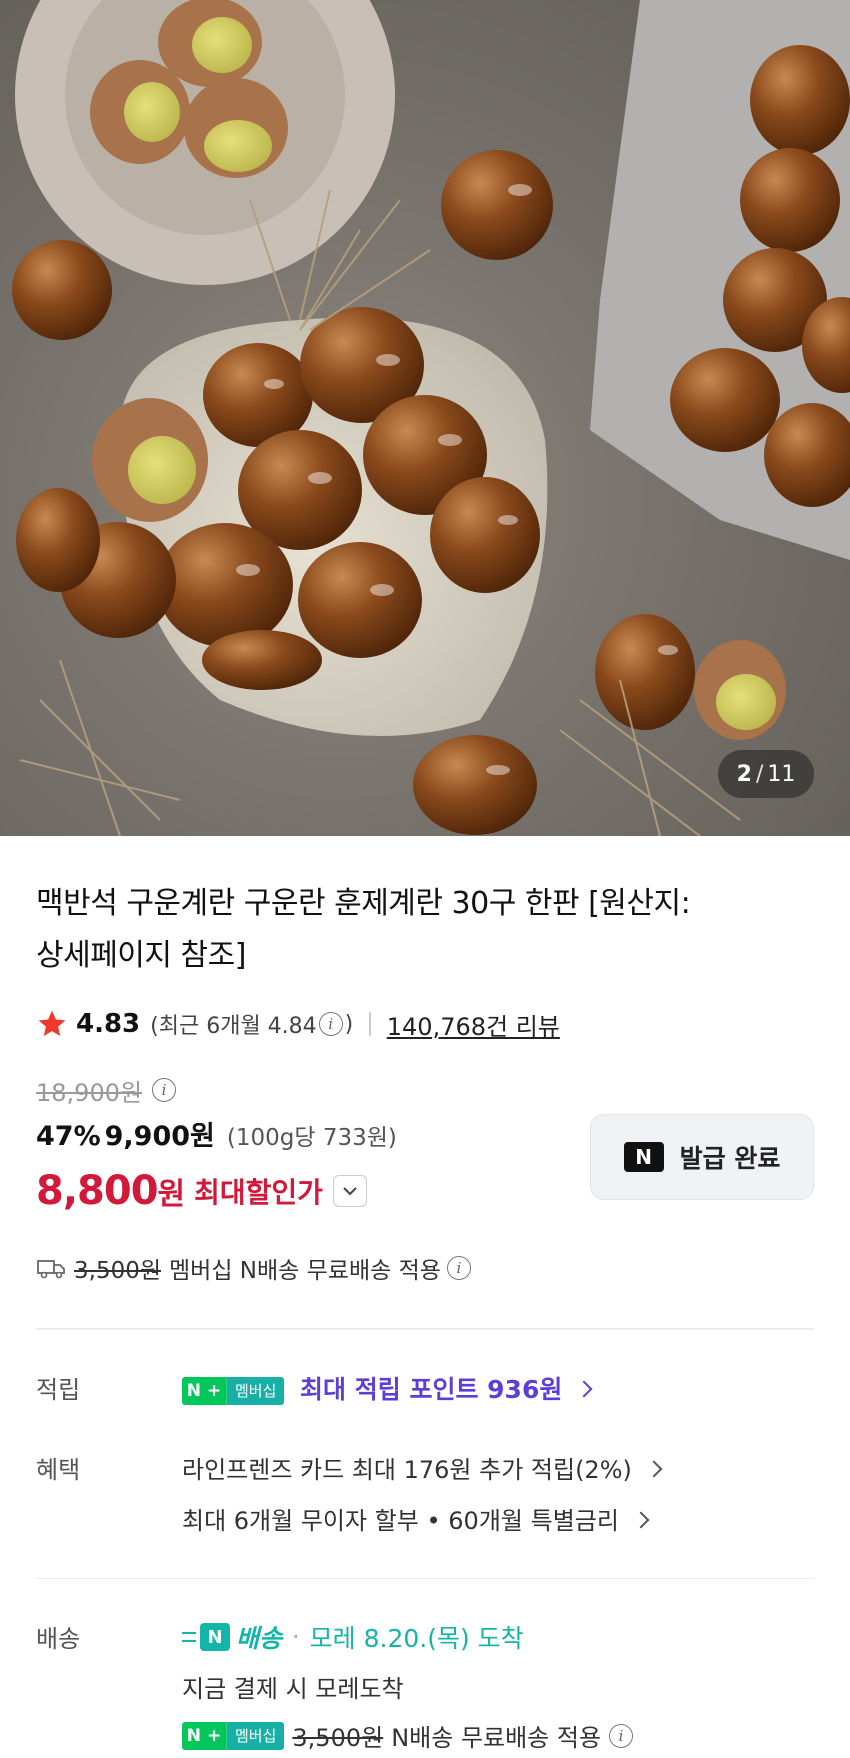 This screenshot has height=1758, width=850. What do you see at coordinates (330, 1024) in the screenshot?
I see `info-icon: i` at bounding box center [330, 1024].